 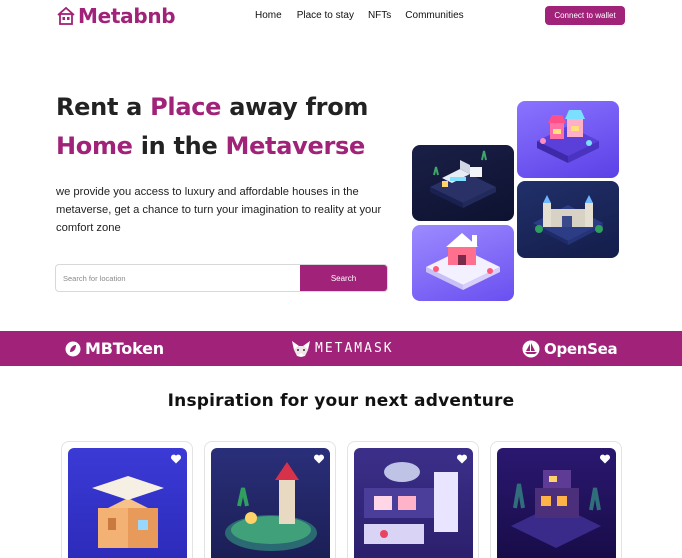 What do you see at coordinates (366, 15) in the screenshot?
I see `main-nav: Home Place to stay NFTs Communities` at bounding box center [366, 15].